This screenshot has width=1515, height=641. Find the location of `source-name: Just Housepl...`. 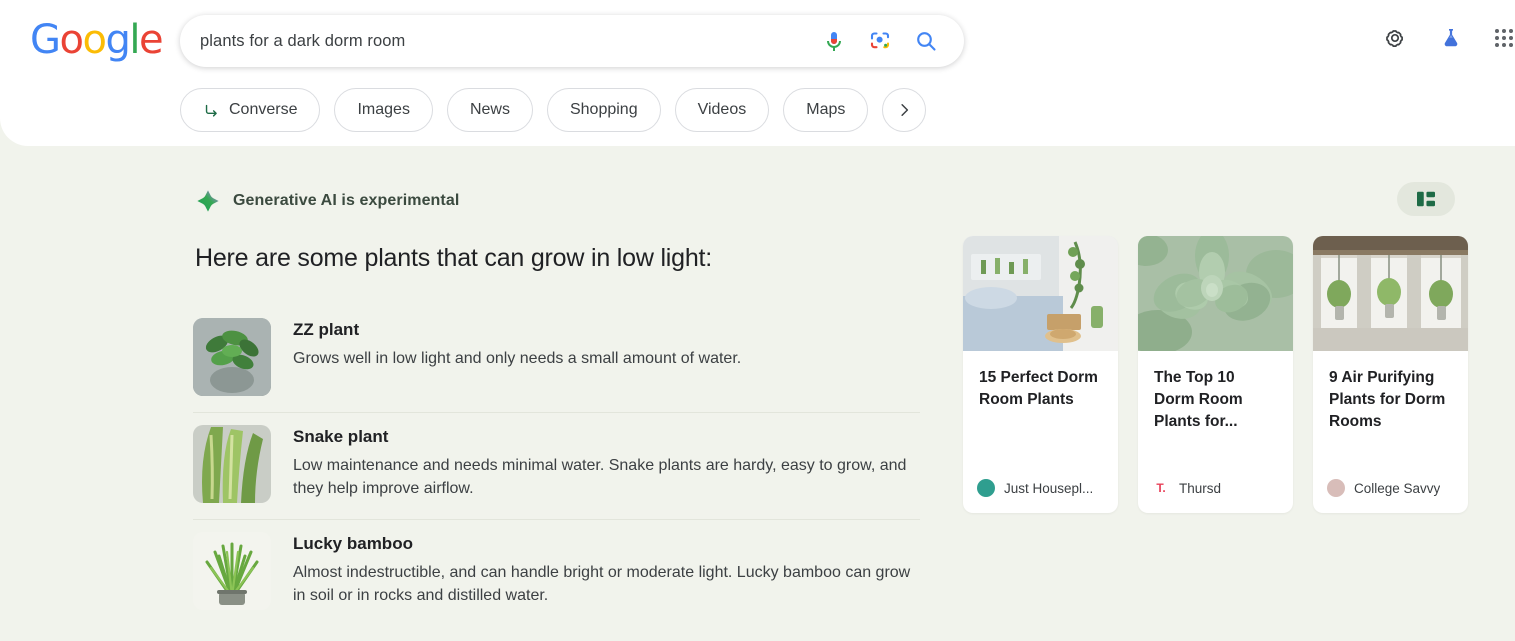

source-name: Just Housepl... is located at coordinates (1049, 488).